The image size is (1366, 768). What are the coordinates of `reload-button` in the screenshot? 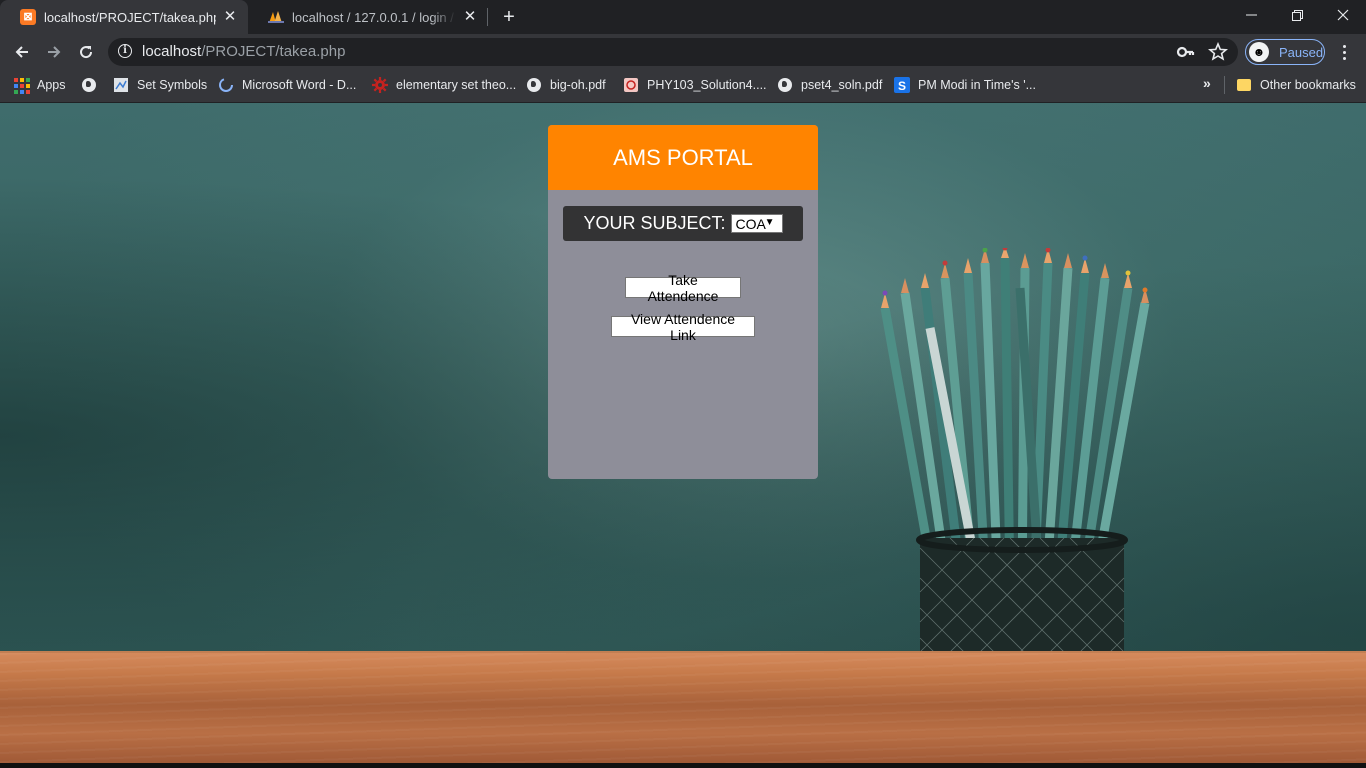 It's located at (86, 52).